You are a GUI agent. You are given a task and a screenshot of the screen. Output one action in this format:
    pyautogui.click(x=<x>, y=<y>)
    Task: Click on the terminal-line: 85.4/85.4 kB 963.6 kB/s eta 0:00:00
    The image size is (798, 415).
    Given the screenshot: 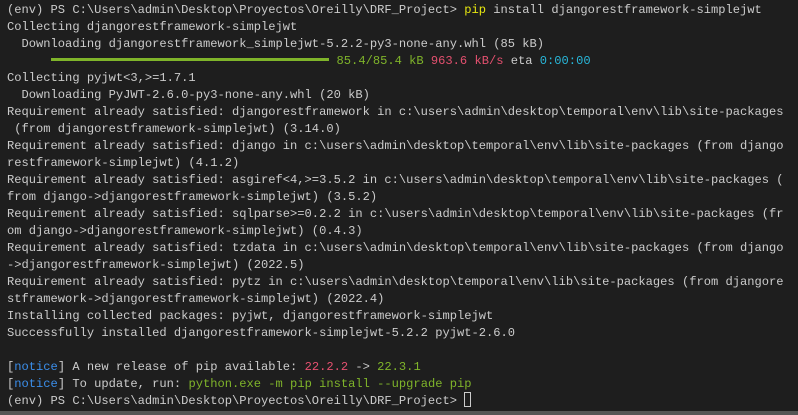 What is the action you would take?
    pyautogui.click(x=395, y=61)
    